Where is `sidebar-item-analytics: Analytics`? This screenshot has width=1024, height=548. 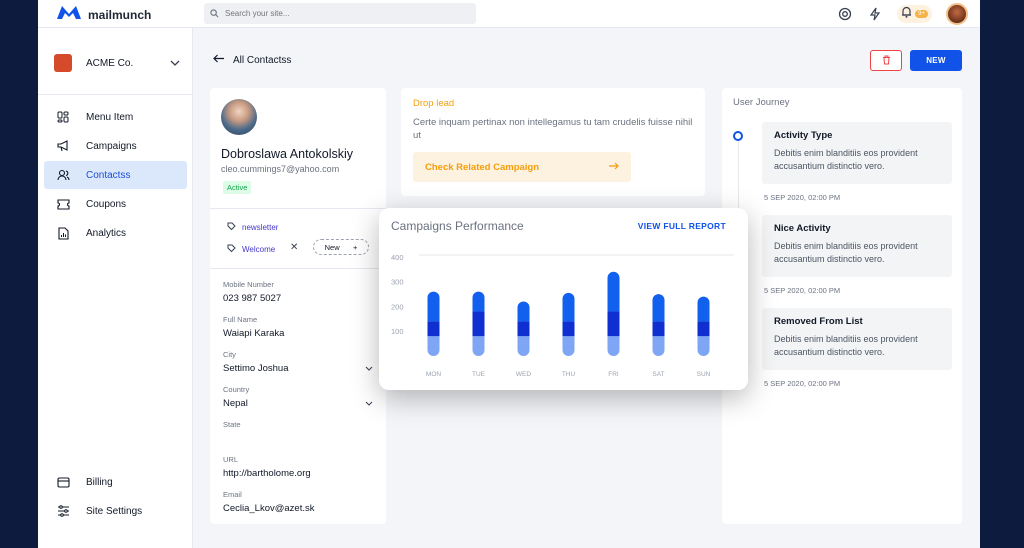 sidebar-item-analytics: Analytics is located at coordinates (115, 233).